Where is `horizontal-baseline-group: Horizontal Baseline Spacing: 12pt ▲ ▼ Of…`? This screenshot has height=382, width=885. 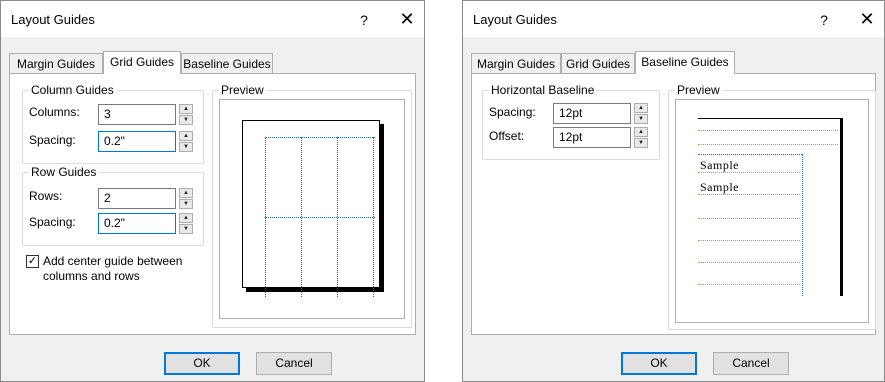
horizontal-baseline-group: Horizontal Baseline Spacing: 12pt ▲ ▼ Of… is located at coordinates (571, 121).